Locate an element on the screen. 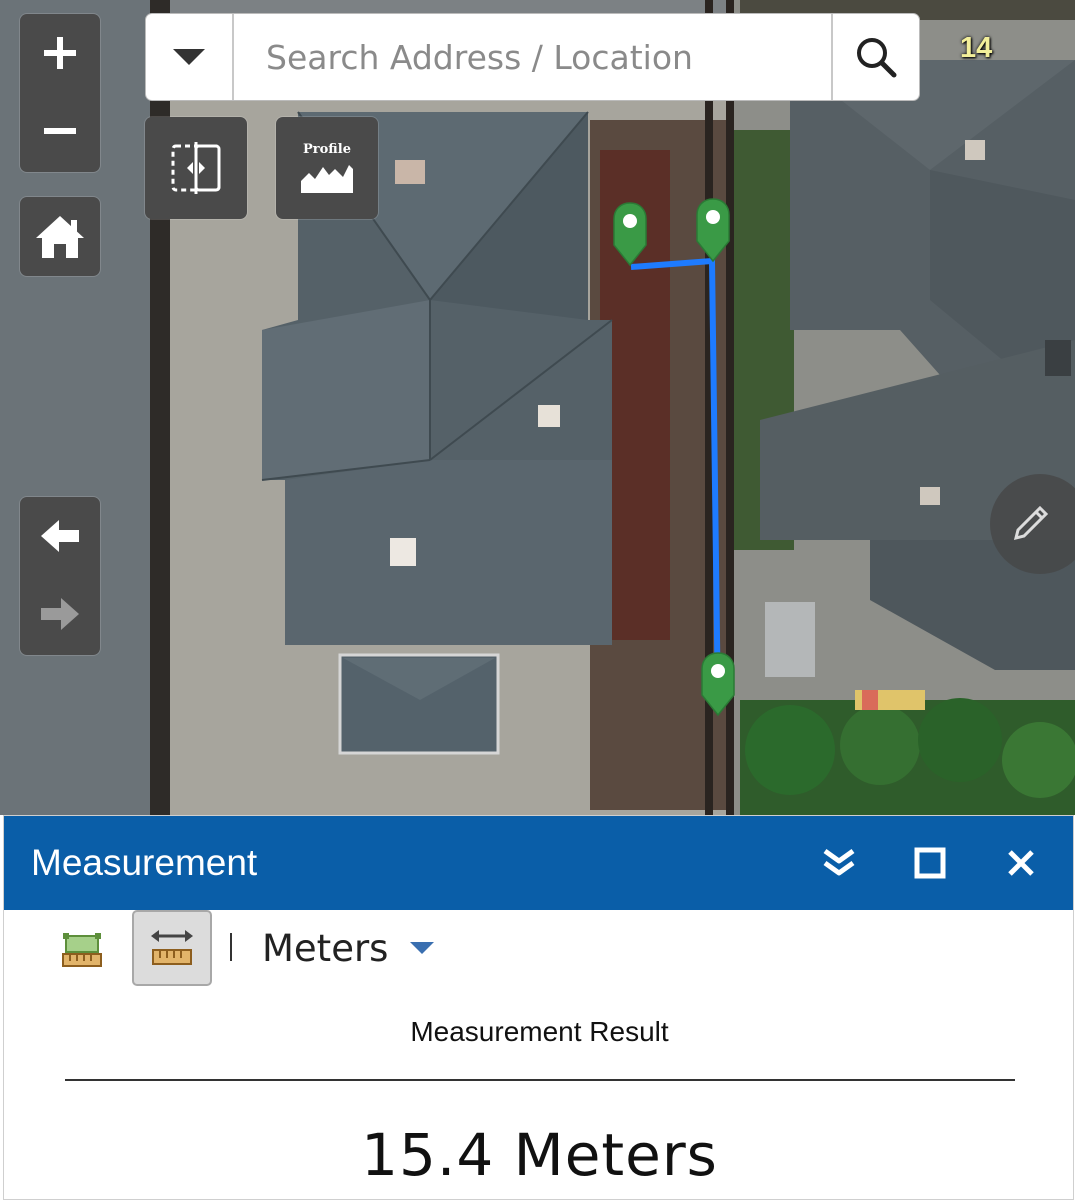 The width and height of the screenshot is (1075, 1200). zoom-control is located at coordinates (60, 93).